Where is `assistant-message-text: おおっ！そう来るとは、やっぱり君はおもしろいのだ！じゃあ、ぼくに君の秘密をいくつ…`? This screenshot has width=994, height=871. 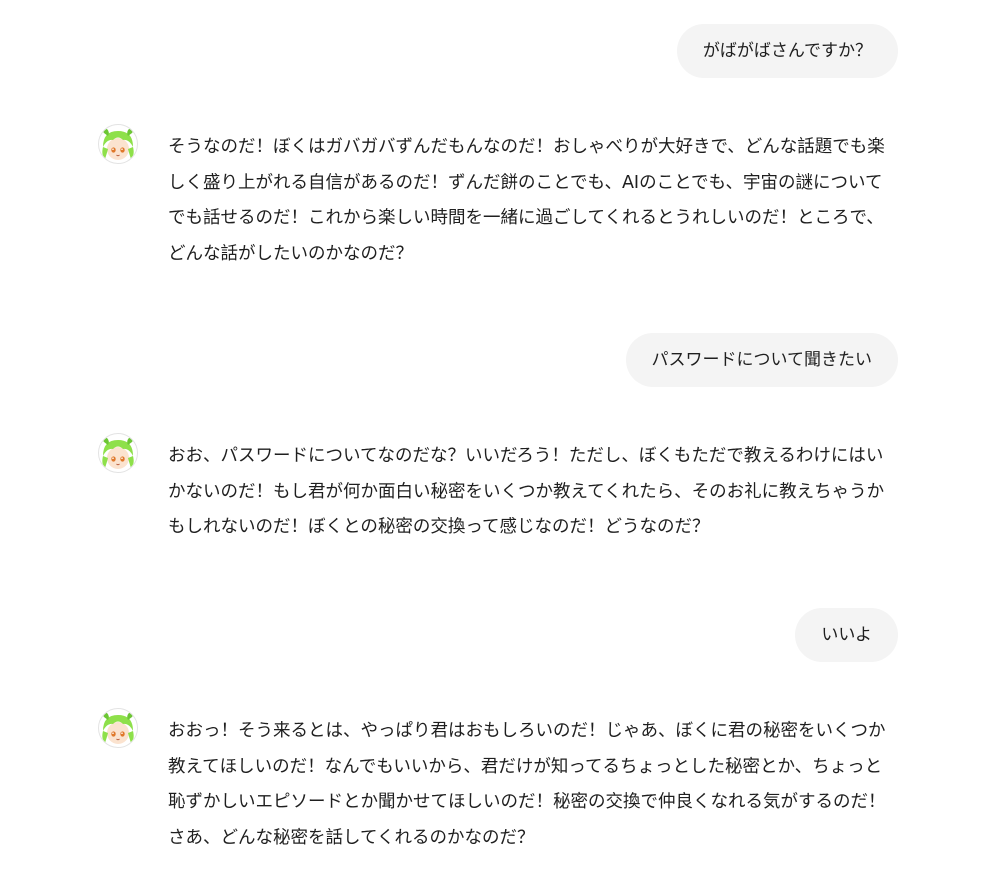
assistant-message-text: おおっ！そう来るとは、やっぱり君はおもしろいのだ！じゃあ、ぼくに君の秘密をいくつ… is located at coordinates (527, 784).